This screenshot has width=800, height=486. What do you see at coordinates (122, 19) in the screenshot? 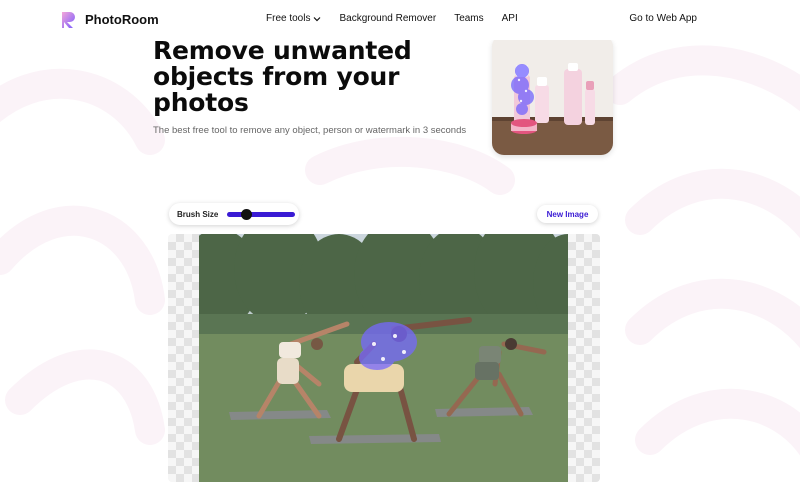
I see `brand-name: PhotoRoom` at bounding box center [122, 19].